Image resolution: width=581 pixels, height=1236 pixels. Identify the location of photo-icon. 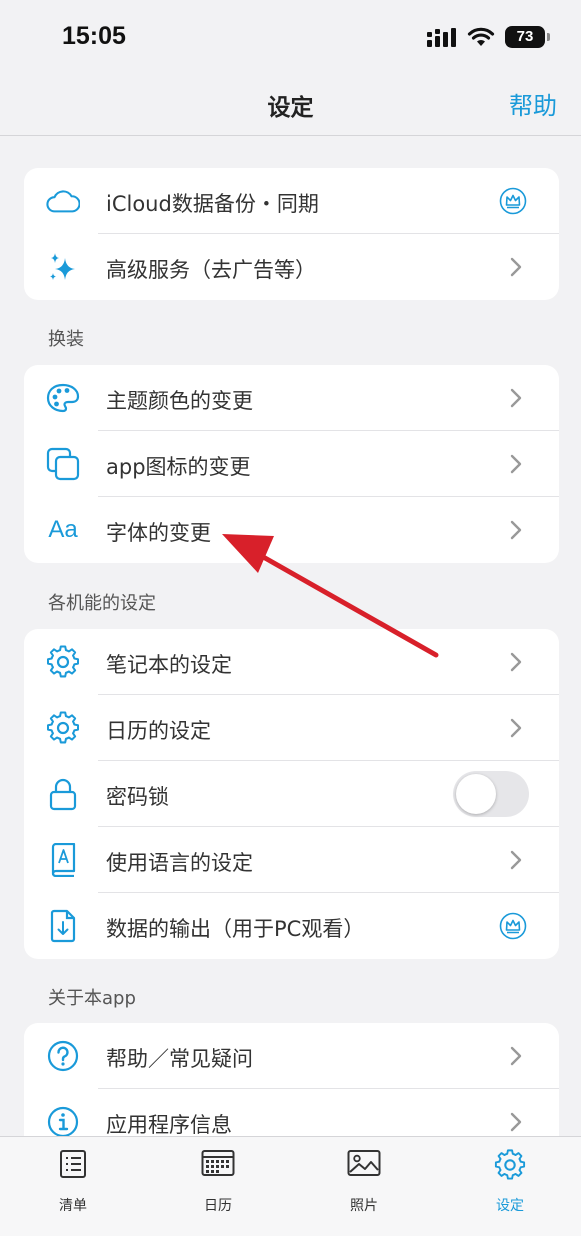
(364, 1165).